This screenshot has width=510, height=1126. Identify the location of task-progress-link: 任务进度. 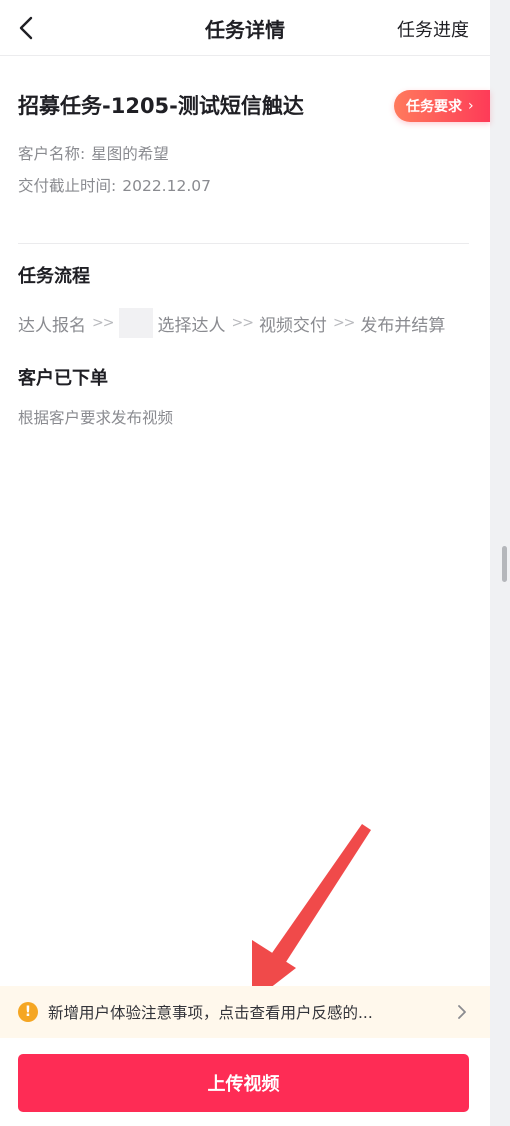
(433, 29).